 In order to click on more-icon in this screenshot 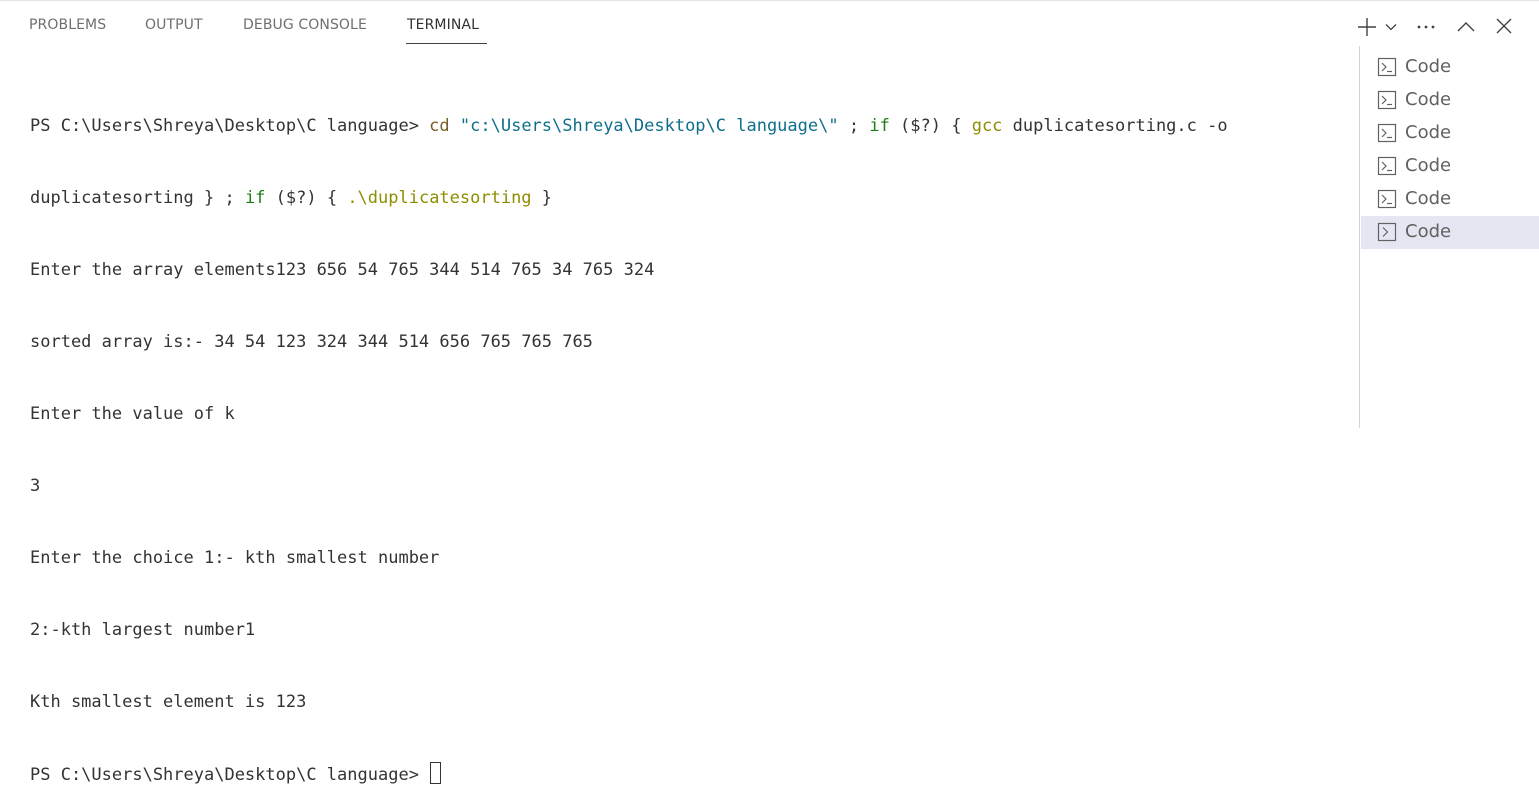, I will do `click(1426, 27)`.